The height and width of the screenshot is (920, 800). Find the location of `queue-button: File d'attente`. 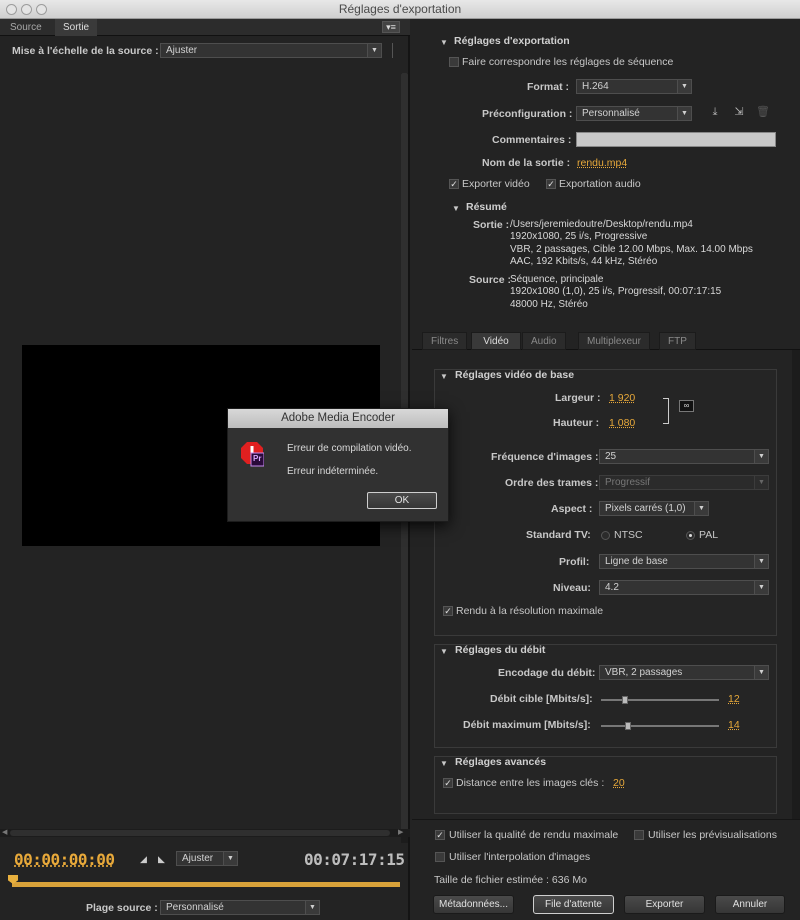

queue-button: File d'attente is located at coordinates (573, 904).